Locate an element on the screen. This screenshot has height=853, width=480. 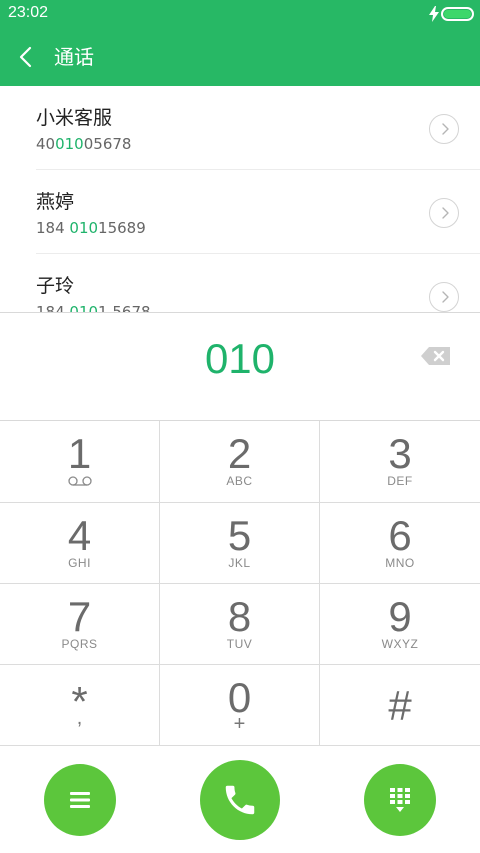
key-0: 0 + is located at coordinates (240, 705).